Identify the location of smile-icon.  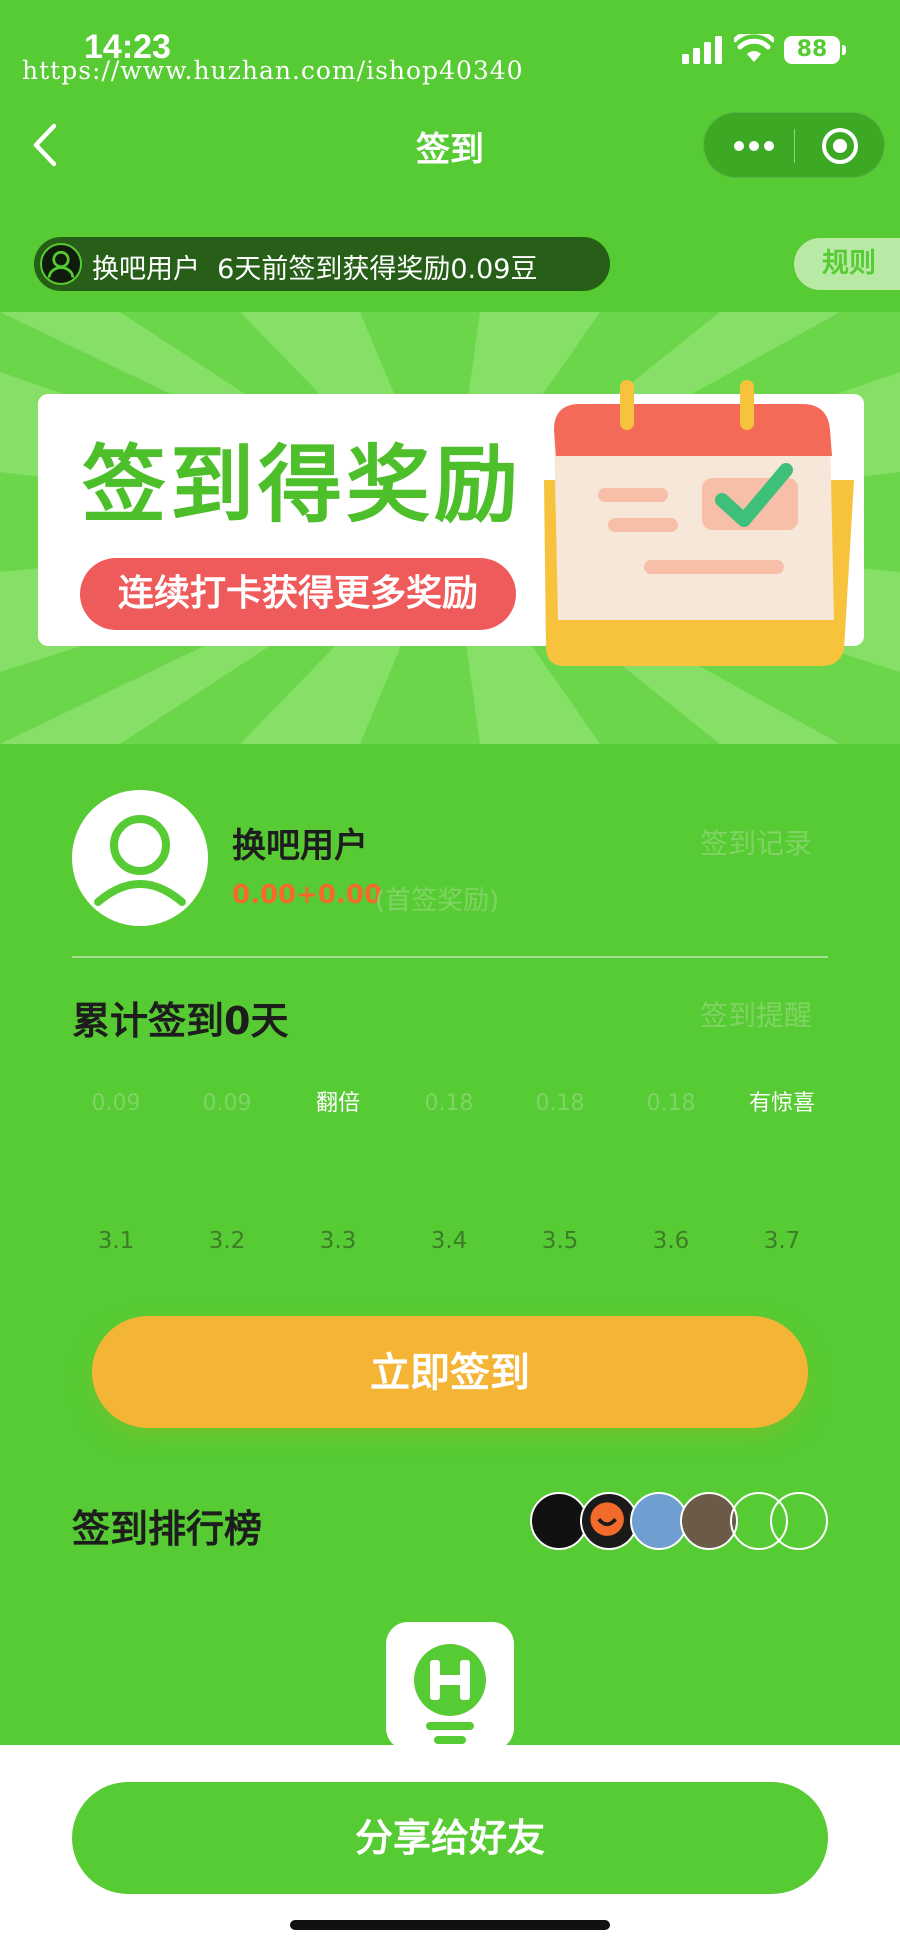
(607, 1519).